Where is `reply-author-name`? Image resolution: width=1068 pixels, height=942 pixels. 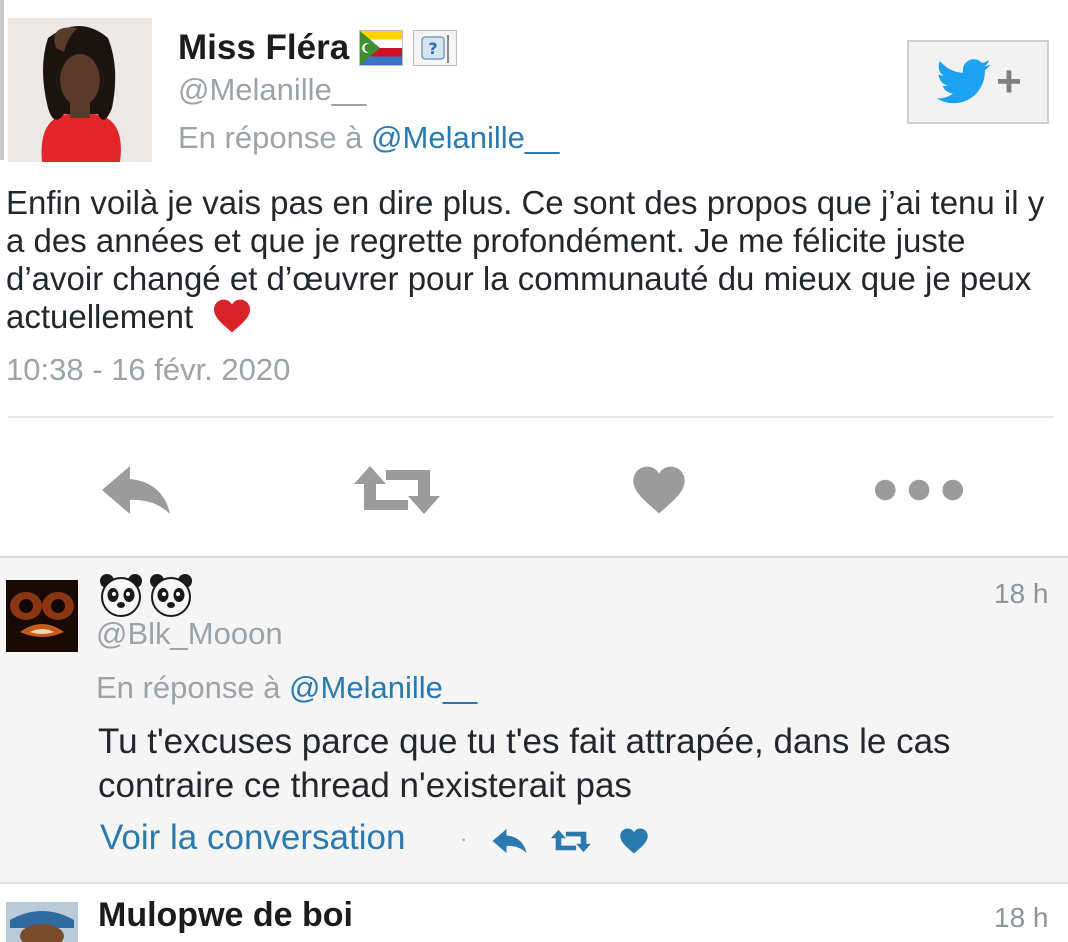
reply-author-name is located at coordinates (146, 595).